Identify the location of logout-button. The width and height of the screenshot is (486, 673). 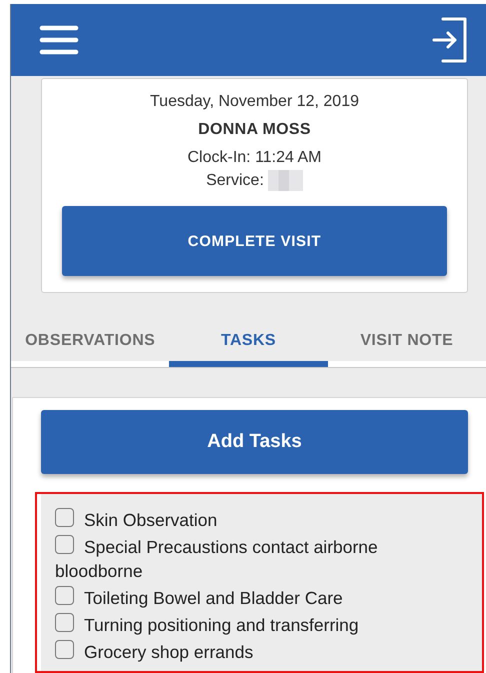
(450, 40).